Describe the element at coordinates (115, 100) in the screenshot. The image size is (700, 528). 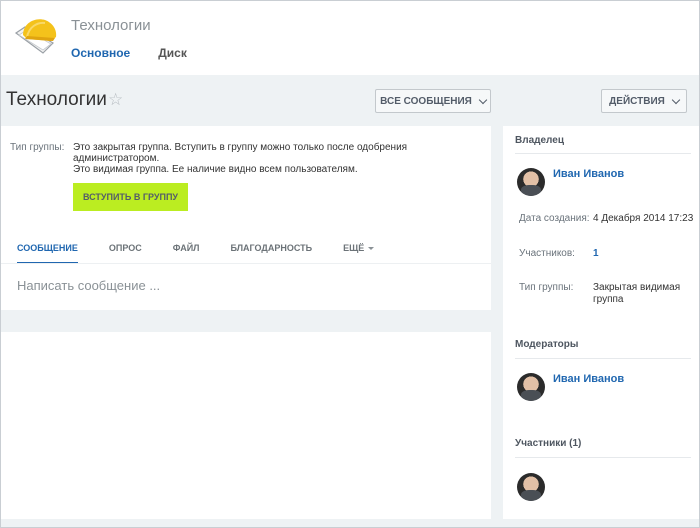
I see `star-icon: ☆` at that location.